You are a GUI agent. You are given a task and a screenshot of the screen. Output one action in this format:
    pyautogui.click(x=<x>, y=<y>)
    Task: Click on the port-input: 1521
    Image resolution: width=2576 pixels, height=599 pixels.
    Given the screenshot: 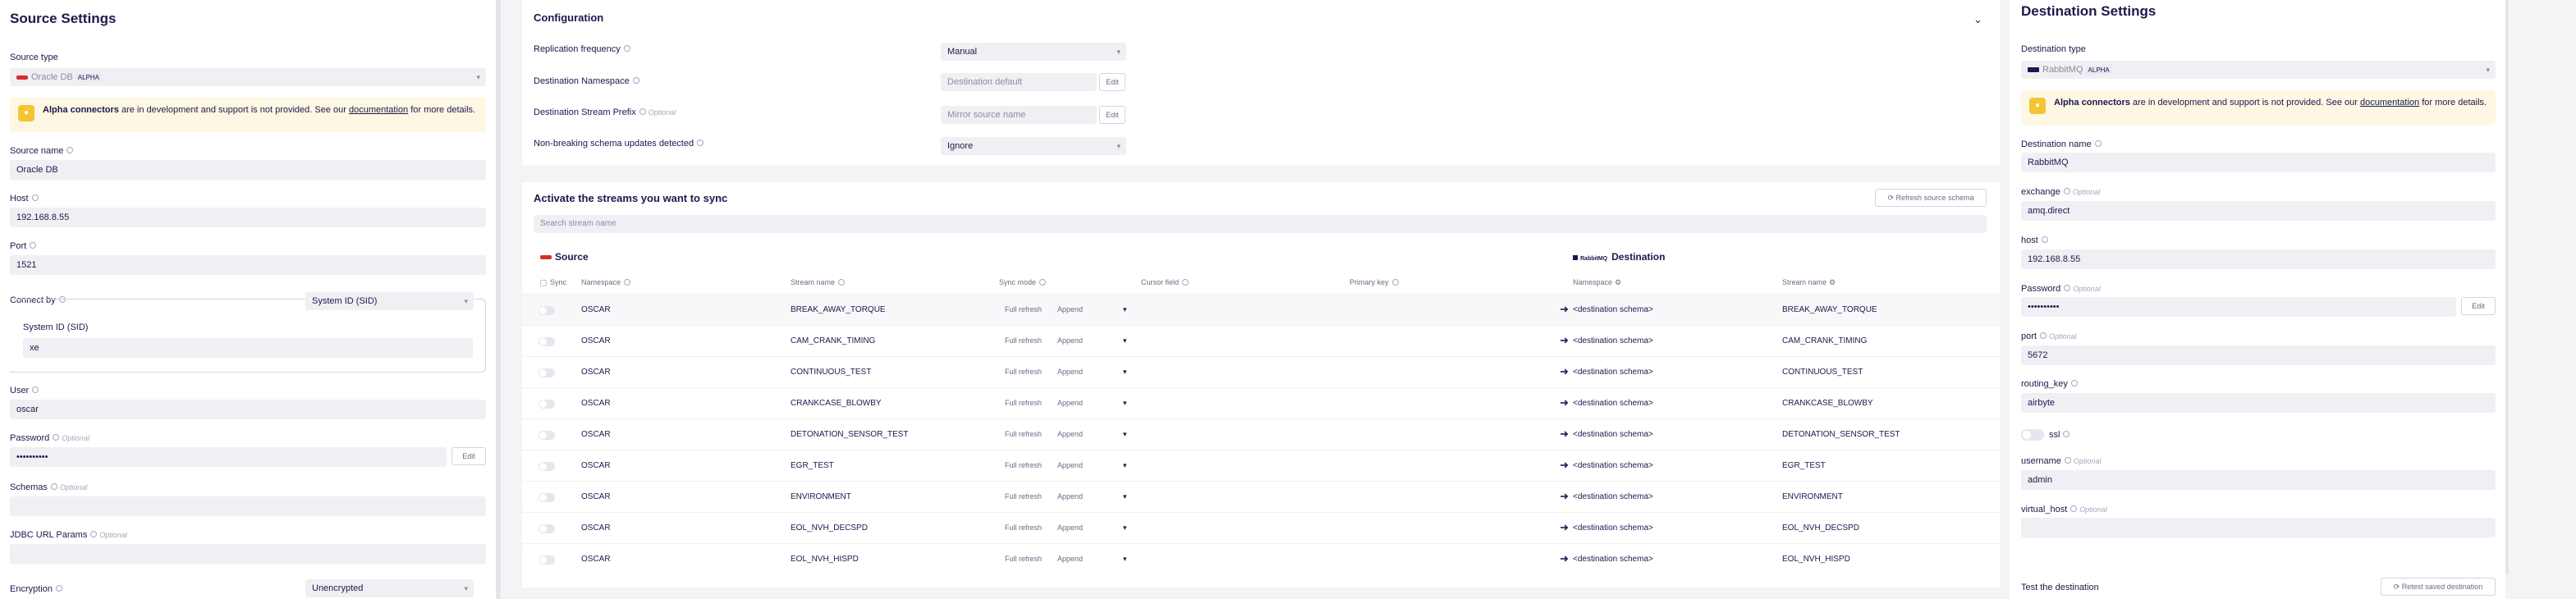 What is the action you would take?
    pyautogui.click(x=248, y=265)
    